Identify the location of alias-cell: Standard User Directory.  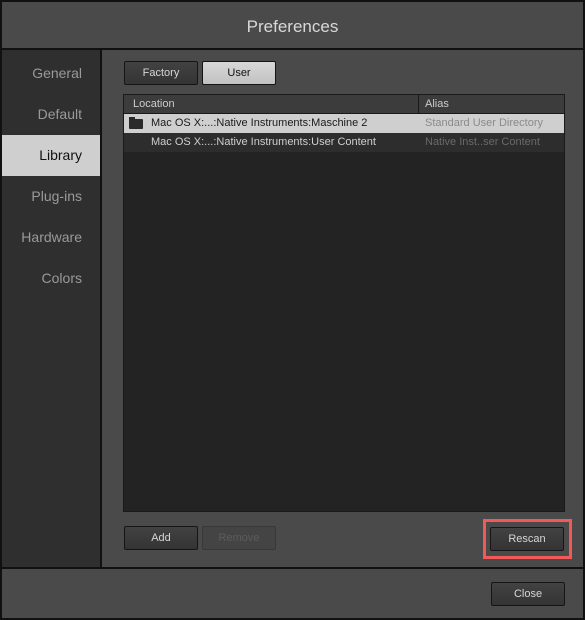
(484, 123).